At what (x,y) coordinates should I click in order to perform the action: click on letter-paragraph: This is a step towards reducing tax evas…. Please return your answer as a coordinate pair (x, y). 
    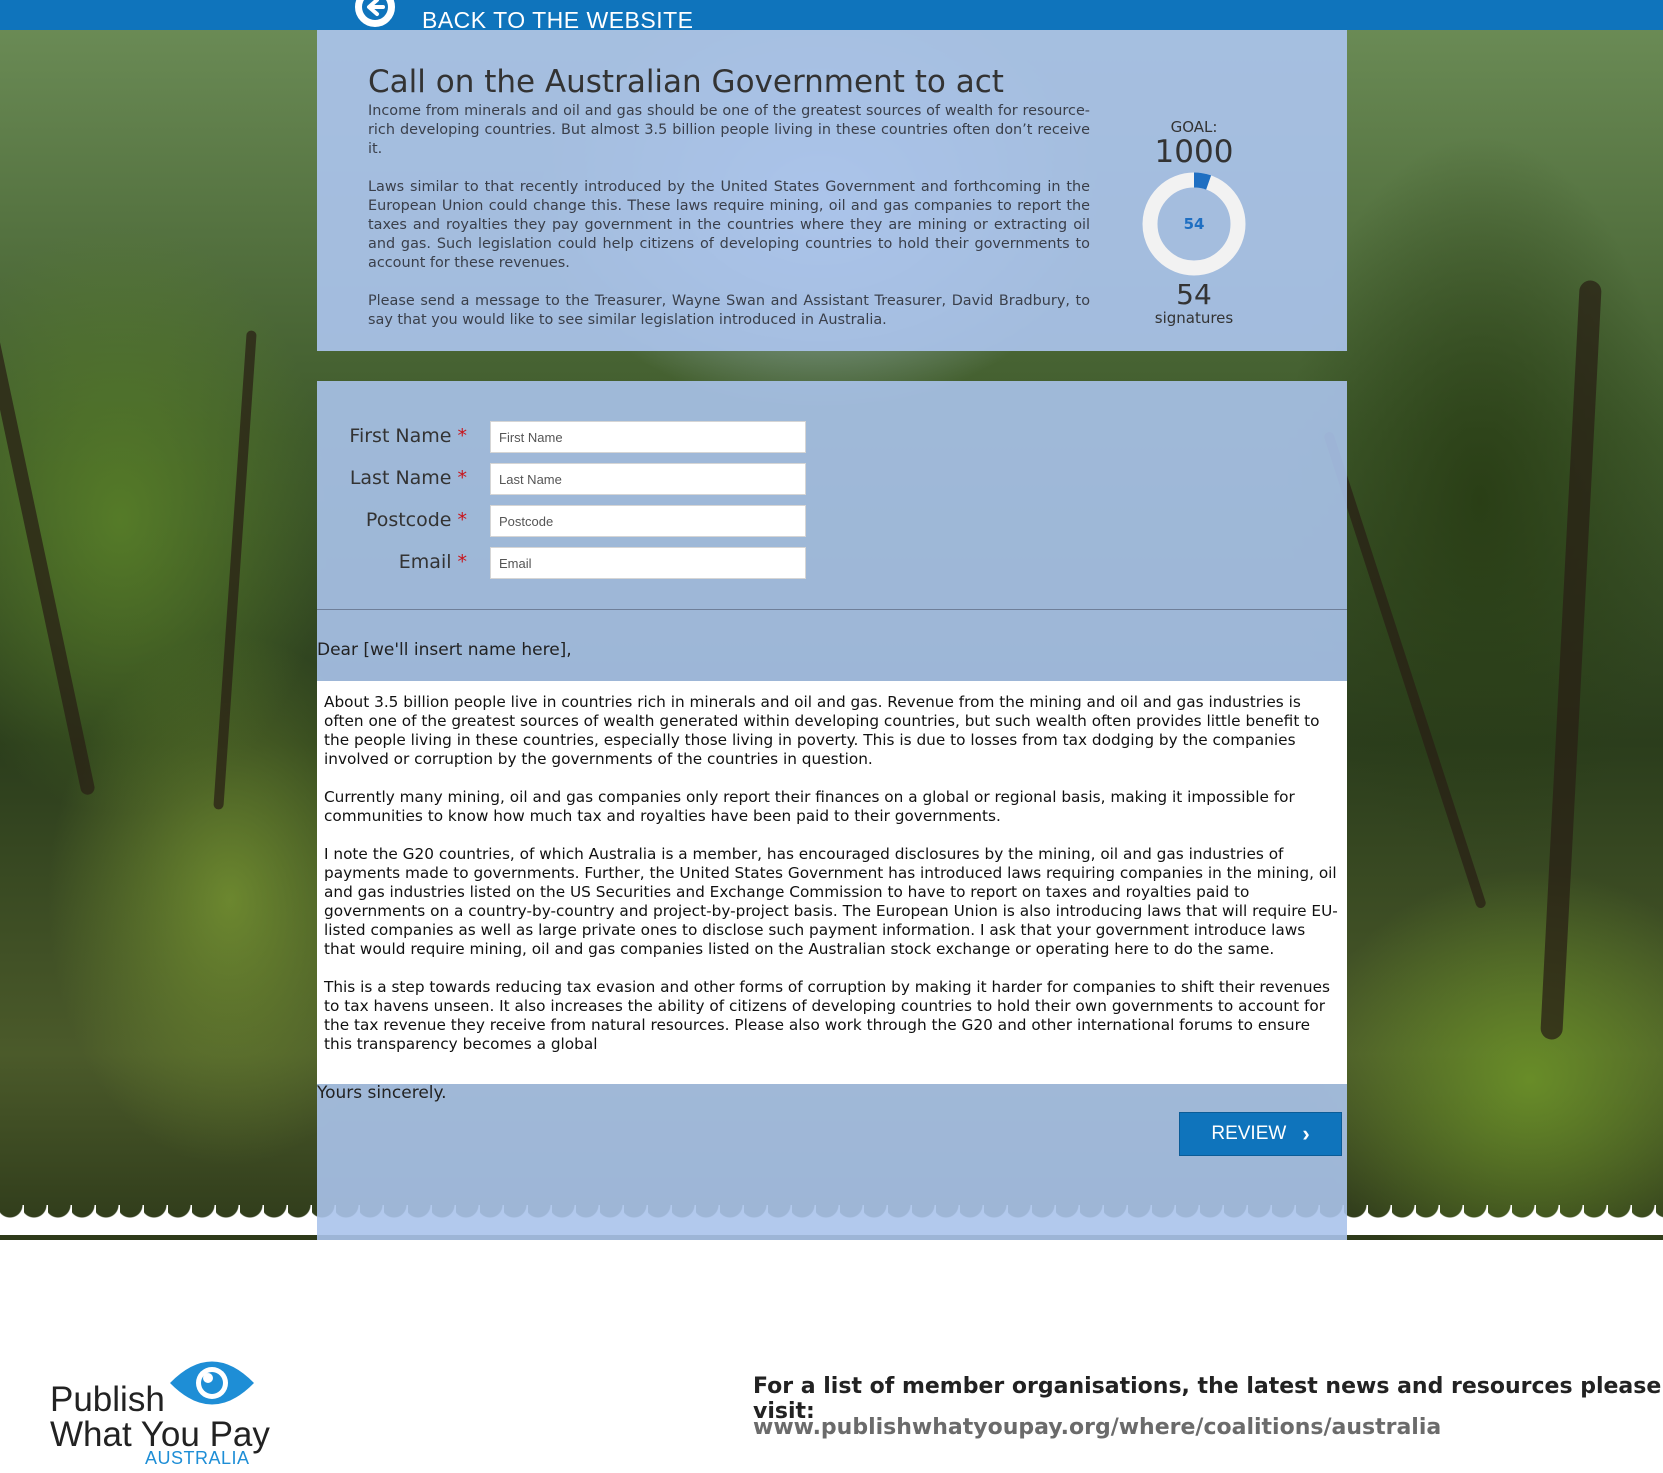
    Looking at the image, I should click on (827, 1015).